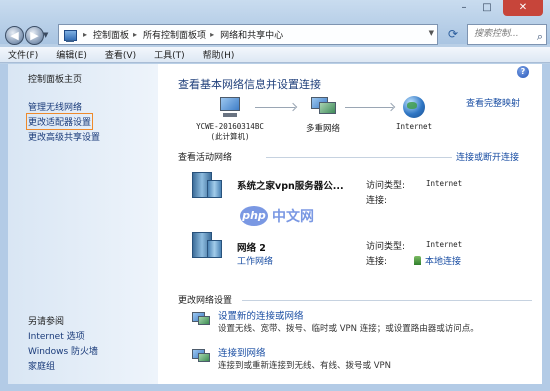 The image size is (550, 391). I want to click on menu-help: 帮助(H), so click(219, 54).